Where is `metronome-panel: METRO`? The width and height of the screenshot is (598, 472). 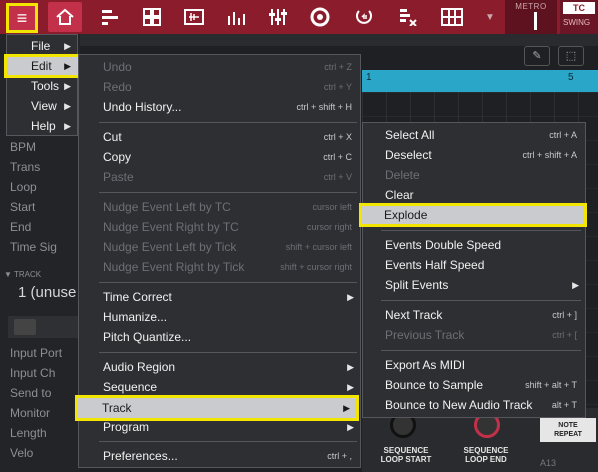 metronome-panel: METRO is located at coordinates (531, 17).